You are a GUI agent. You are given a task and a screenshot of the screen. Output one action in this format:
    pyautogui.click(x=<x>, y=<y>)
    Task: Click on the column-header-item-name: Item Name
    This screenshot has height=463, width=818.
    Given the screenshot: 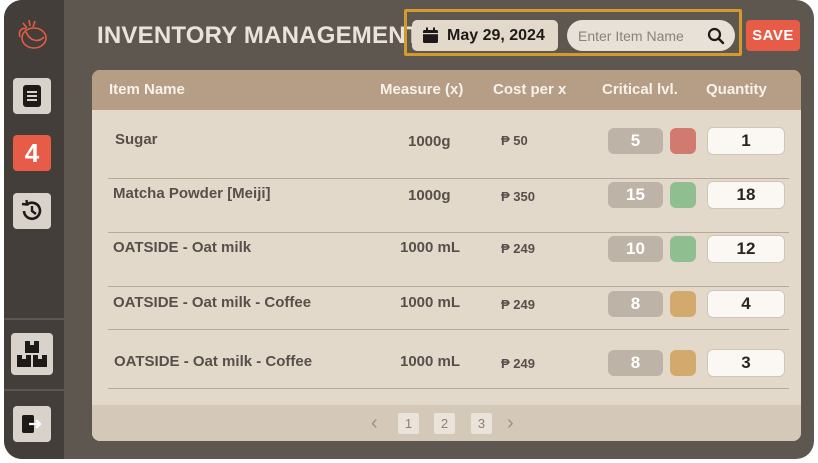 What is the action you would take?
    pyautogui.click(x=147, y=89)
    